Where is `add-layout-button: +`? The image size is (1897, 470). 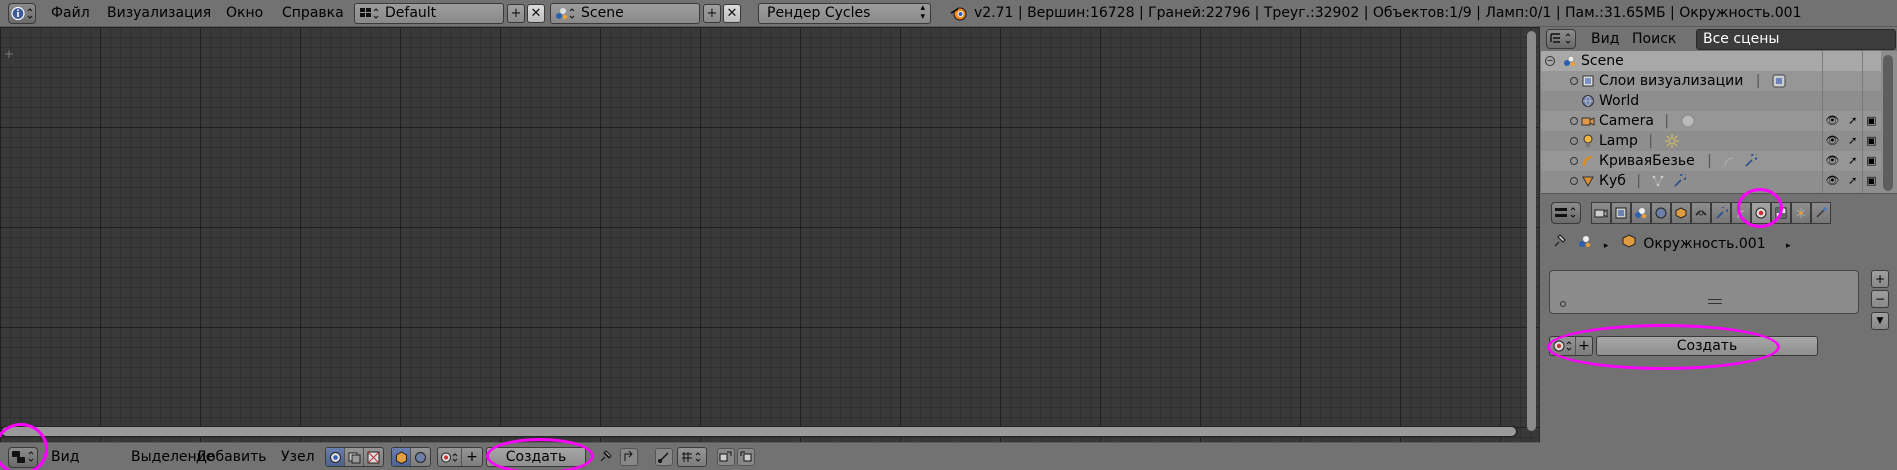 add-layout-button: + is located at coordinates (516, 13).